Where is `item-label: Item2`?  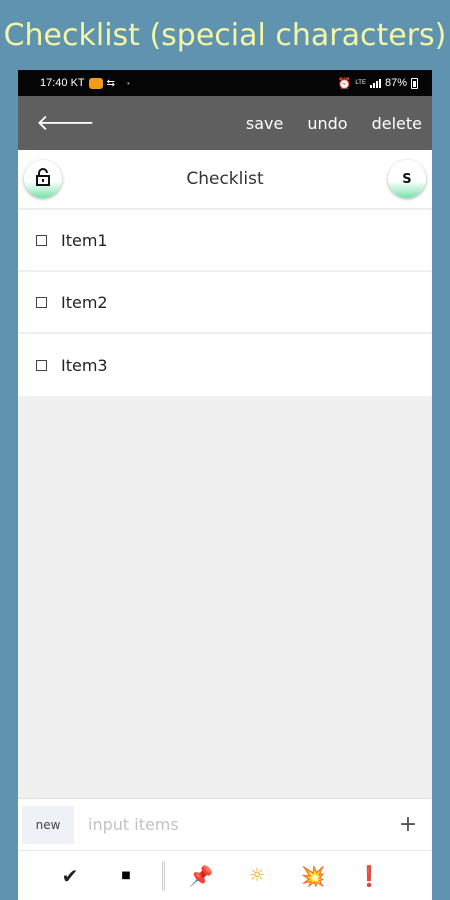
item-label: Item2 is located at coordinates (84, 302).